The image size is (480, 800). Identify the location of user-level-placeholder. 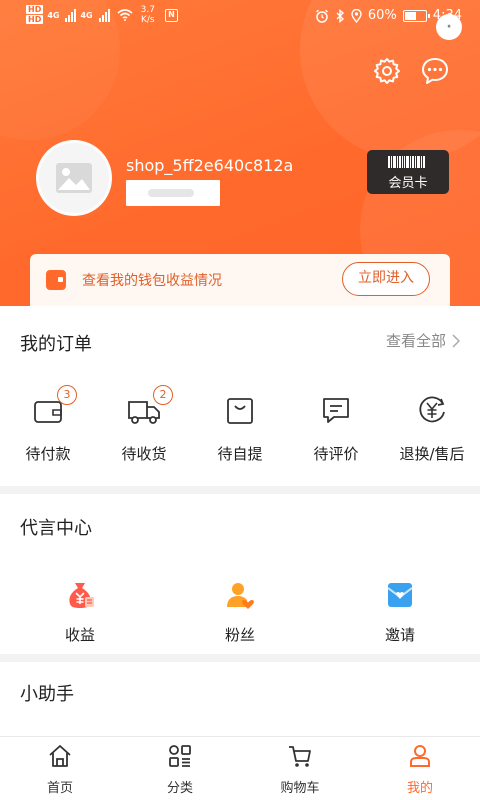
(173, 193).